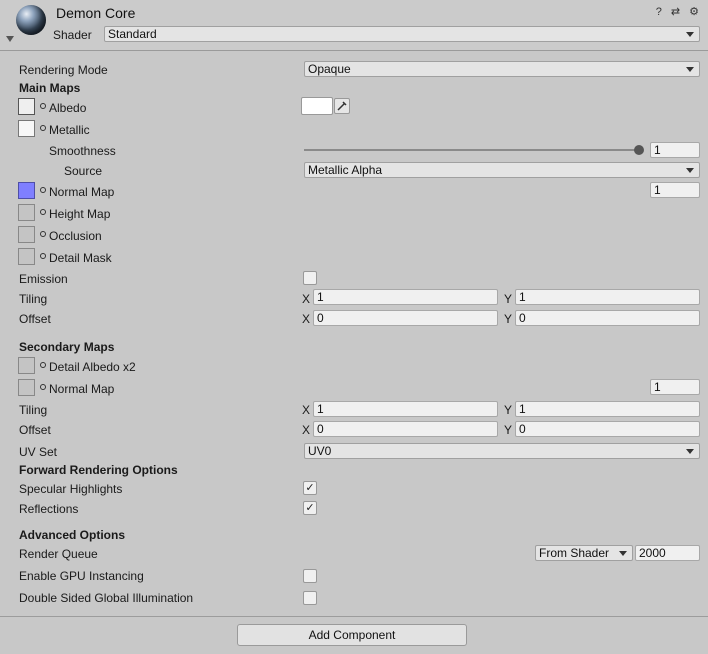 This screenshot has height=654, width=708. I want to click on offset-y-field: 0, so click(607, 318).